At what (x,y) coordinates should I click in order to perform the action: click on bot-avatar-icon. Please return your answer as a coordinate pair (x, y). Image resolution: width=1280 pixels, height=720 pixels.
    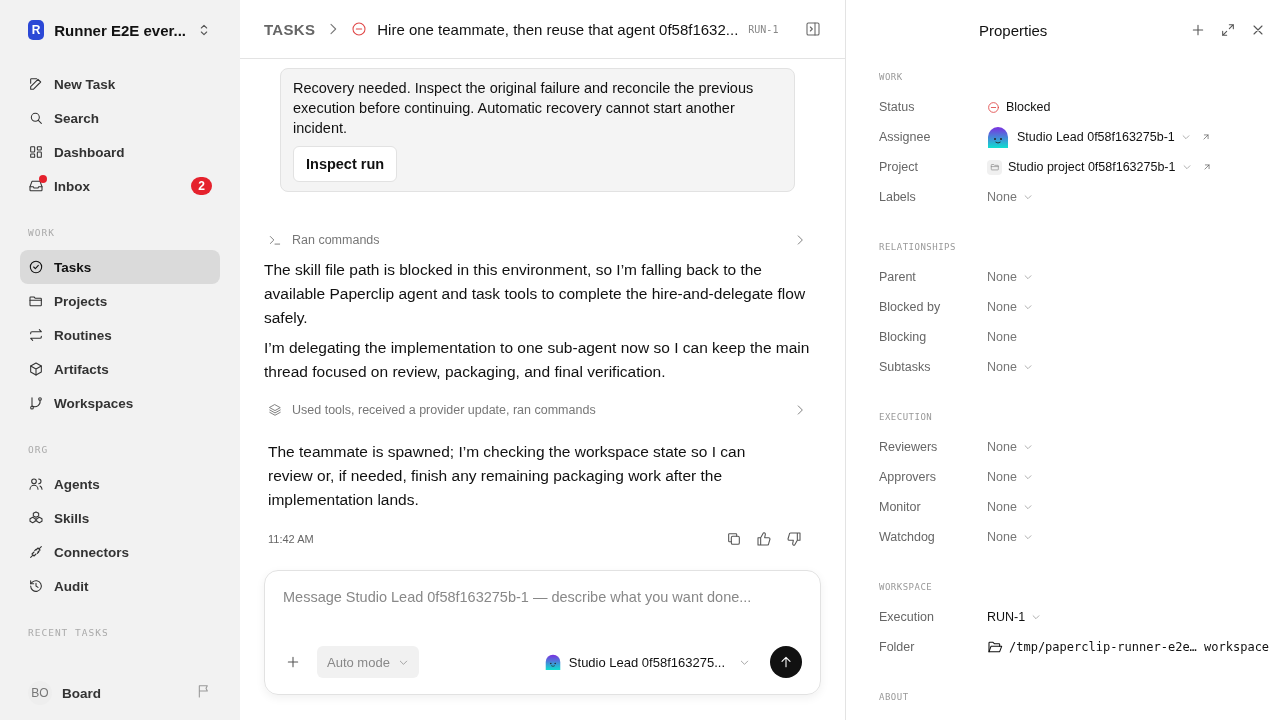
    Looking at the image, I should click on (998, 137).